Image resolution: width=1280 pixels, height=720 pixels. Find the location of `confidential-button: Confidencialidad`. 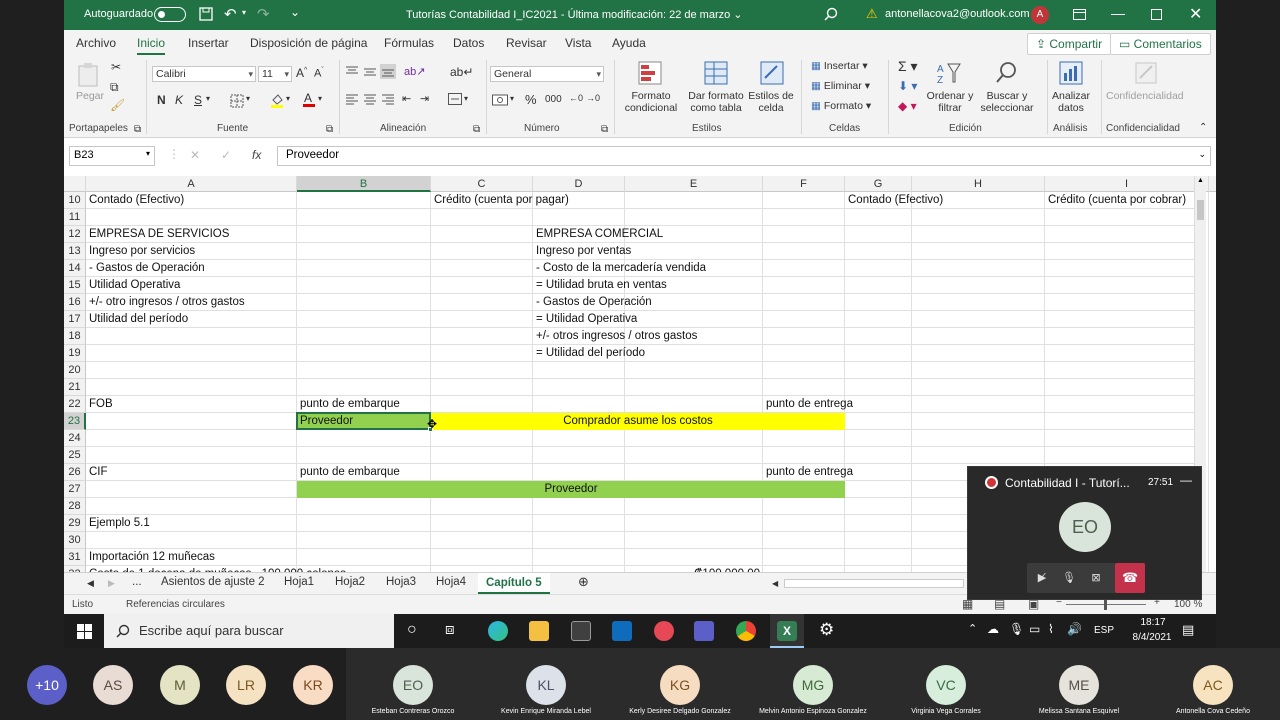

confidential-button: Confidencialidad is located at coordinates (1145, 96).